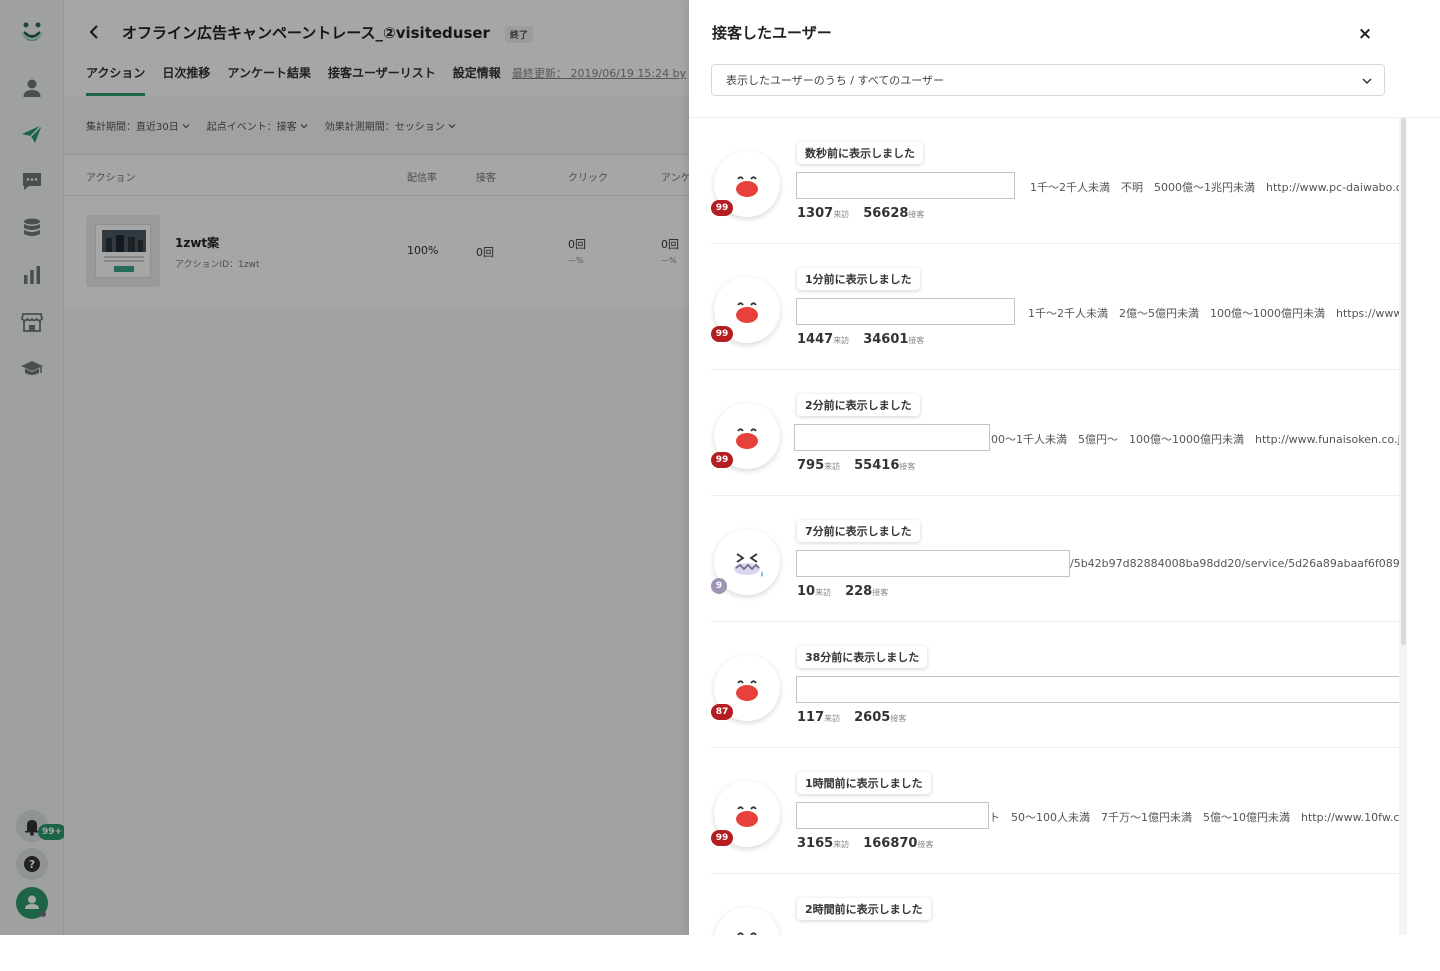 Image resolution: width=1440 pixels, height=971 pixels. Describe the element at coordinates (864, 909) in the screenshot. I see `shown-time-label: 2時間前に表示しました` at that location.